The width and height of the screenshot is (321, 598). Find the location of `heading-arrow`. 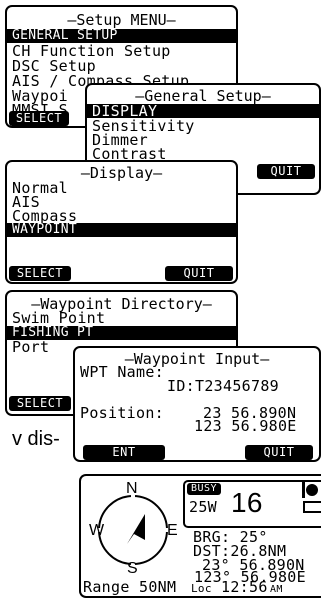

heading-arrow is located at coordinates (136, 529).